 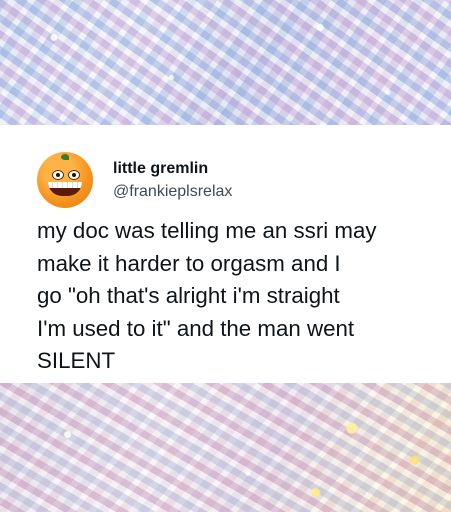 What do you see at coordinates (76, 360) in the screenshot?
I see `tweet-line: SILENT` at bounding box center [76, 360].